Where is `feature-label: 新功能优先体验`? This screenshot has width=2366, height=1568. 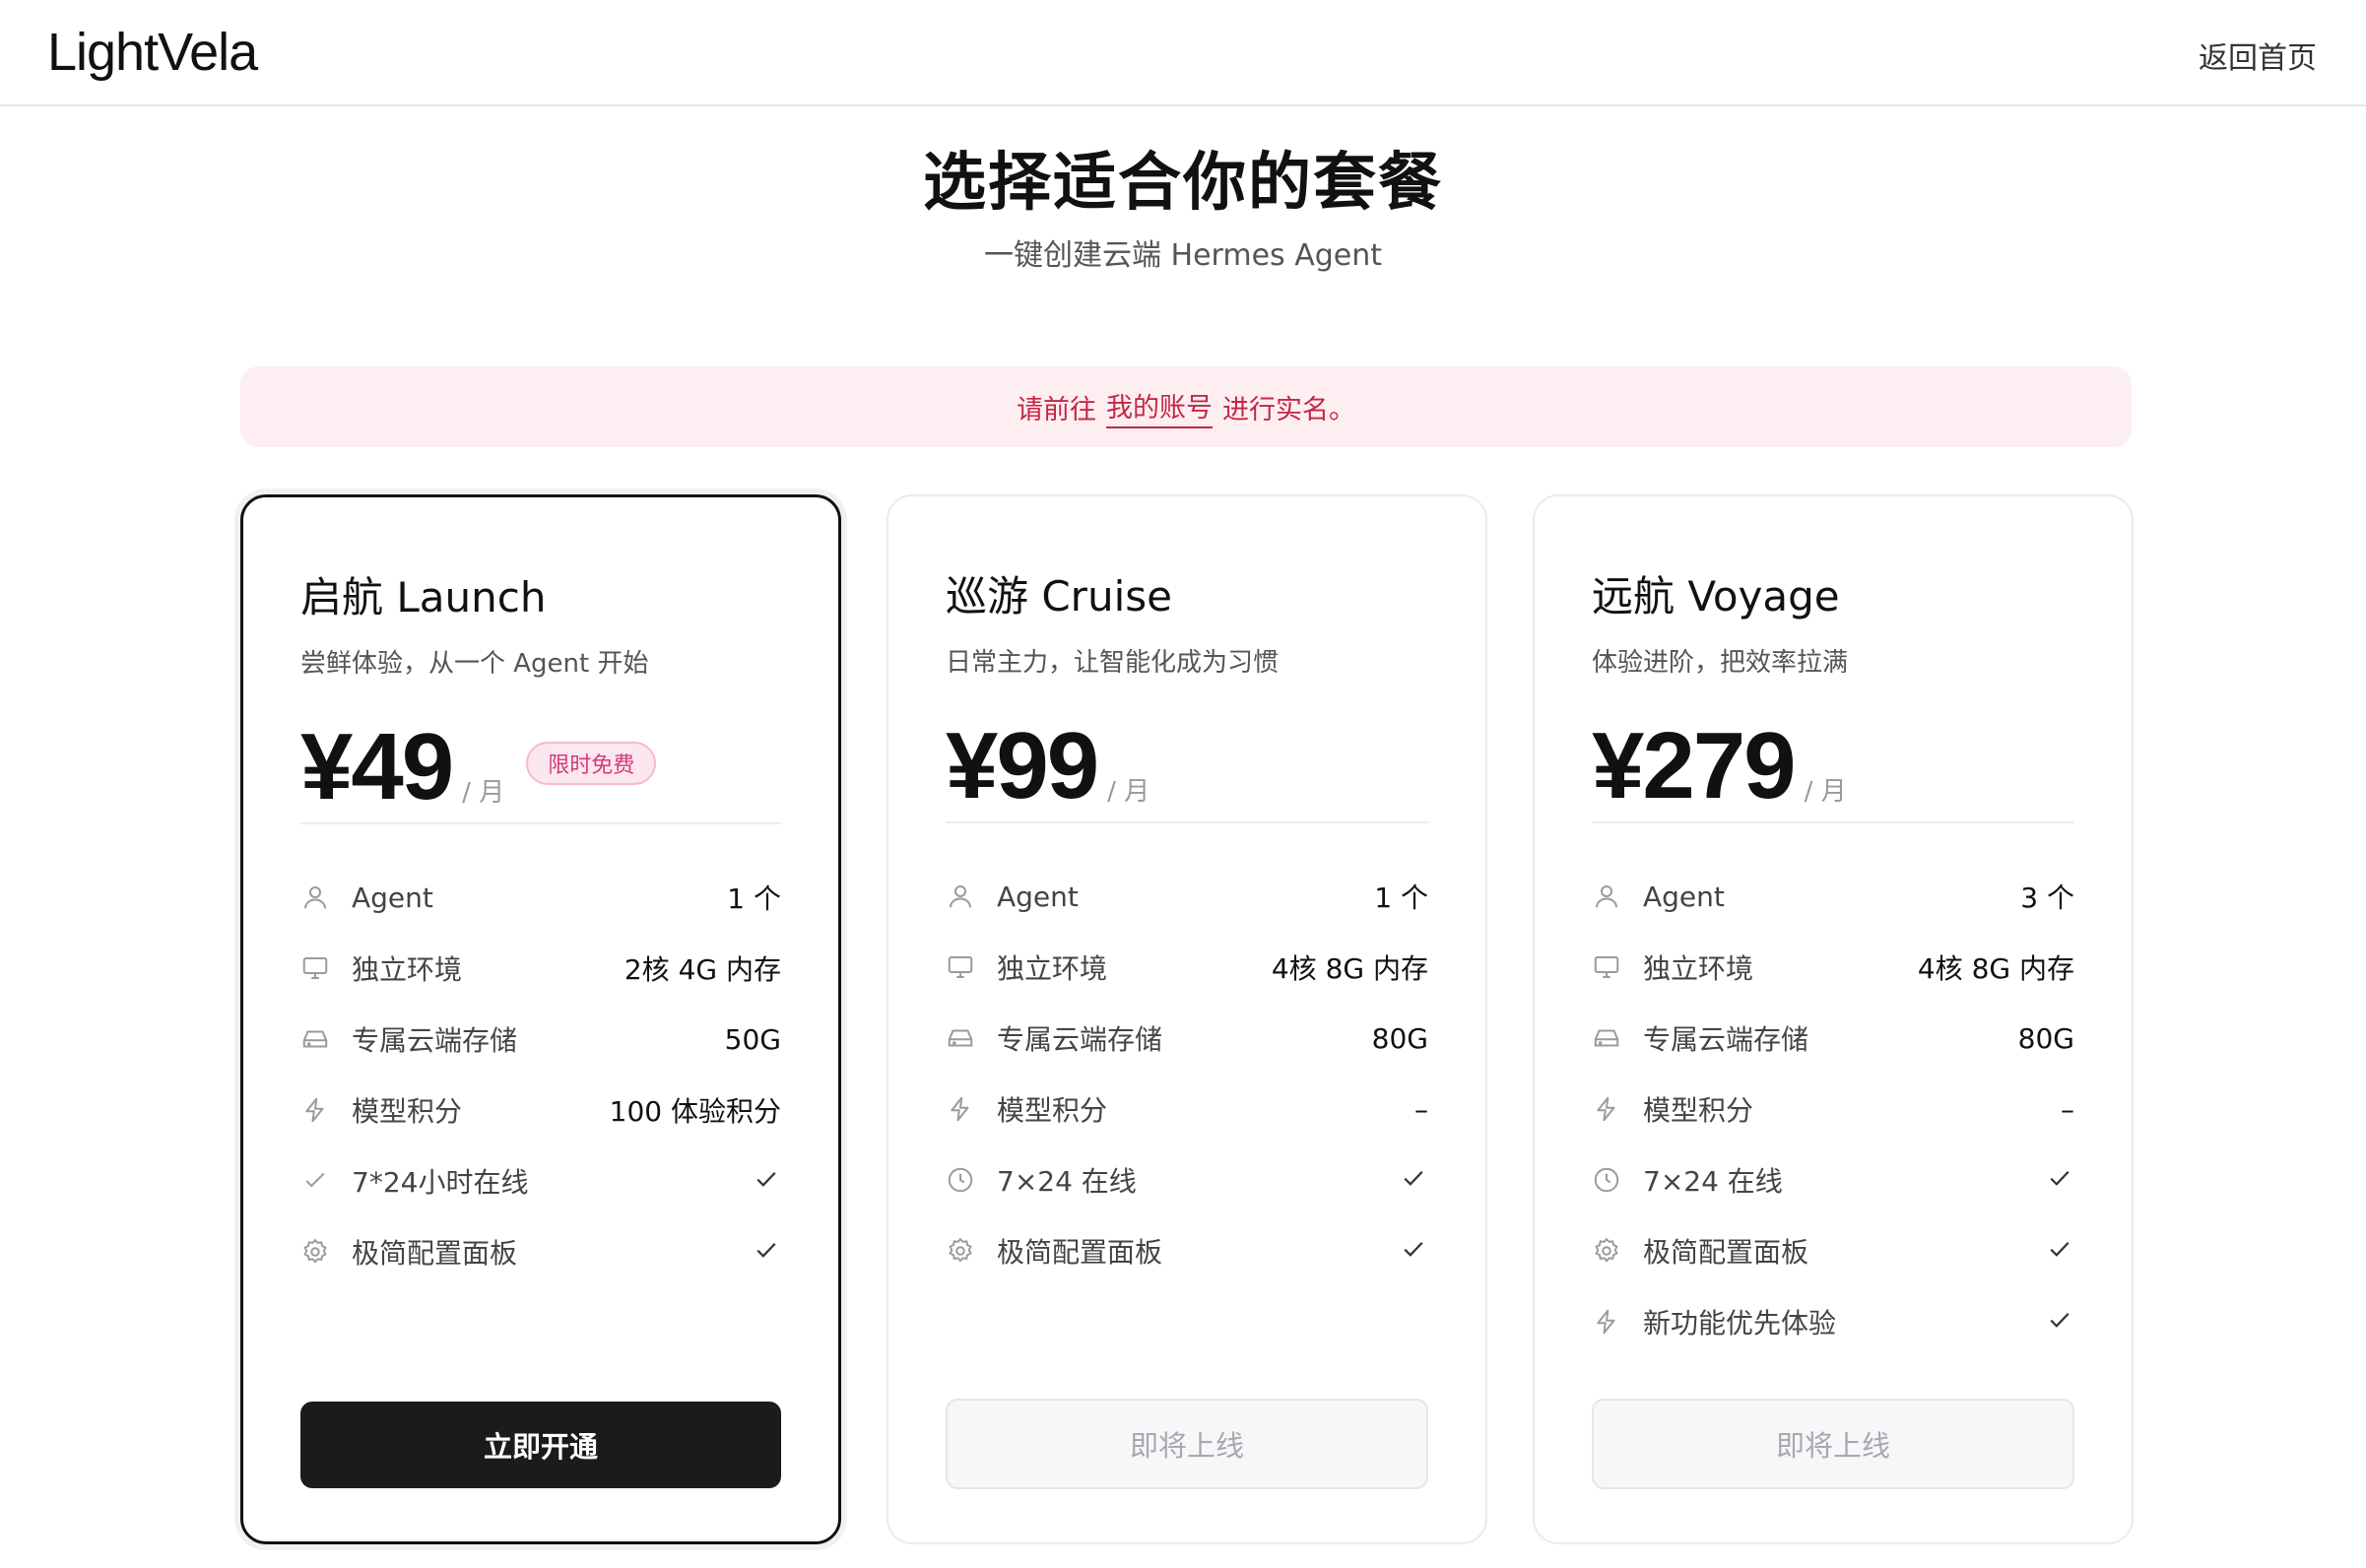
feature-label: 新功能优先体验 is located at coordinates (1740, 1323).